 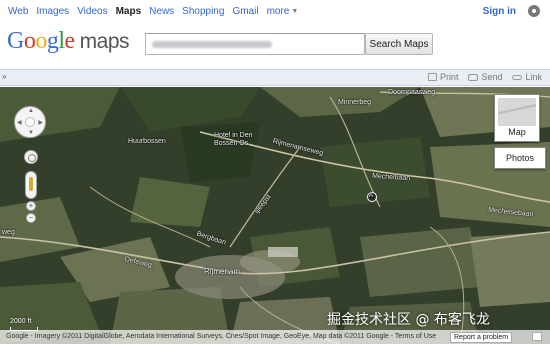 I want to click on map-label: Rijmenam, so click(x=222, y=271).